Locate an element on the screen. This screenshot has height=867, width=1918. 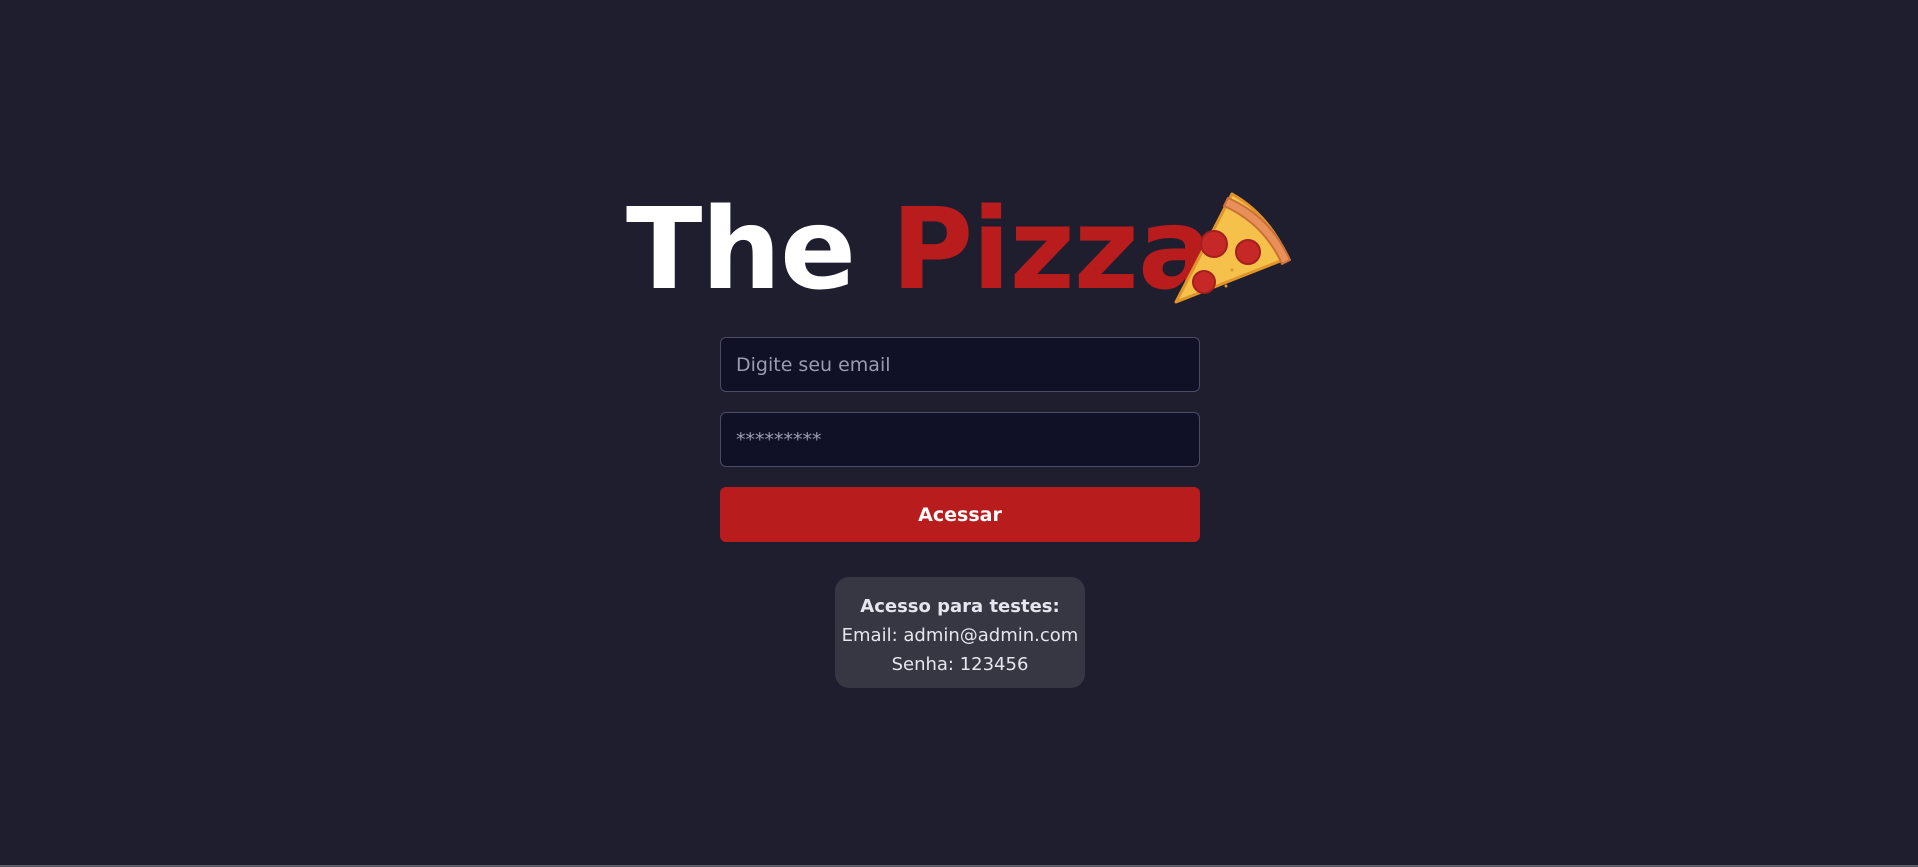
test-access-title: Acesso para testes: is located at coordinates (960, 606).